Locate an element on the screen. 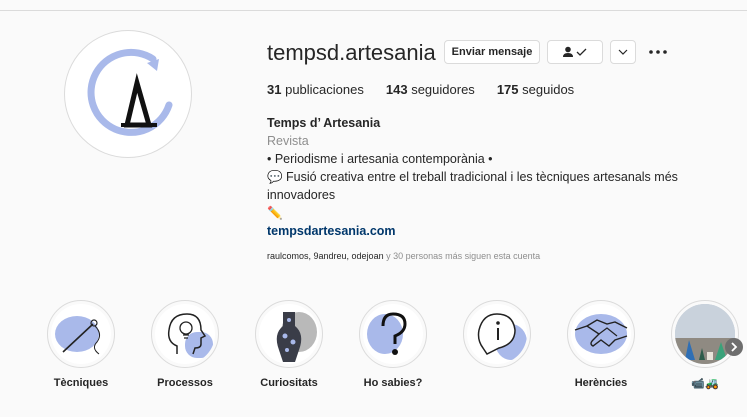  highlight-curiositats is located at coordinates (289, 334).